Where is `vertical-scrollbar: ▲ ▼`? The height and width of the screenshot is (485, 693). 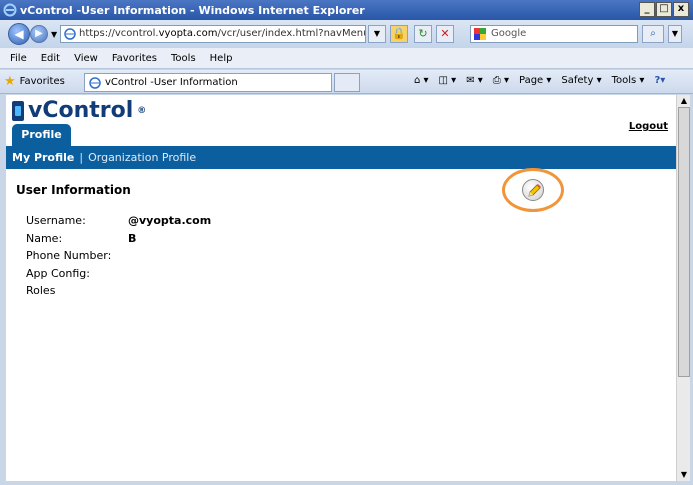
vertical-scrollbar: ▲ ▼ is located at coordinates (683, 288).